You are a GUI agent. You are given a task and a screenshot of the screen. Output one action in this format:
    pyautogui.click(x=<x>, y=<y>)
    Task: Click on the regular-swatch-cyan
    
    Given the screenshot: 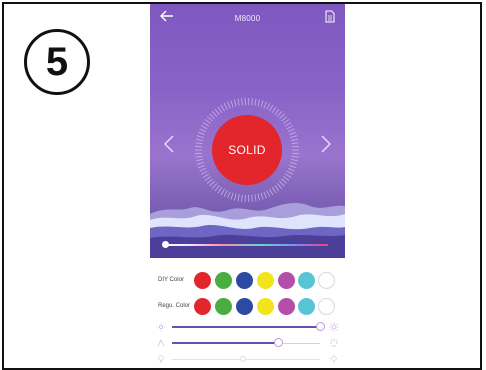 What is the action you would take?
    pyautogui.click(x=306, y=306)
    